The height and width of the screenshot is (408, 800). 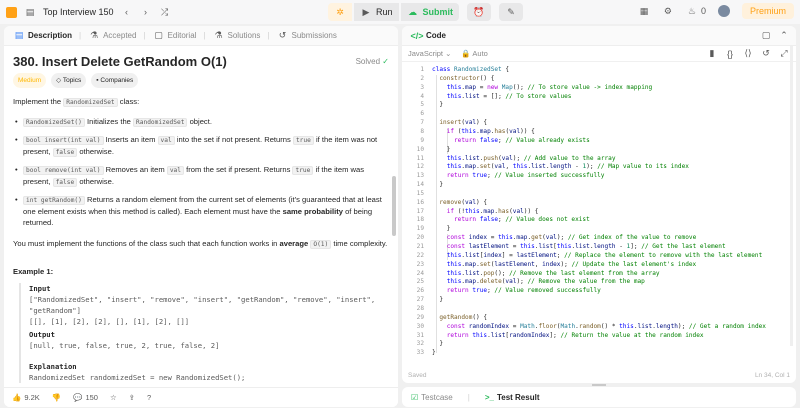 What do you see at coordinates (748, 54) in the screenshot?
I see `code-braces-icon: ⟨⟩` at bounding box center [748, 54].